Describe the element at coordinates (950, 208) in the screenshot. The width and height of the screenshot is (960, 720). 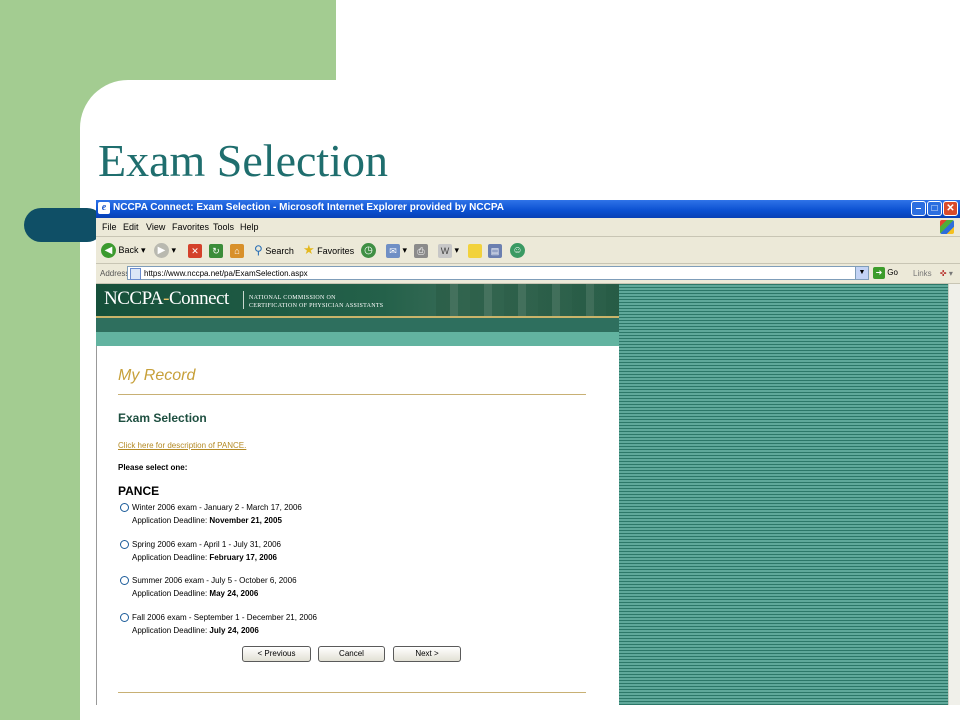
I see `close-button: ✕` at that location.